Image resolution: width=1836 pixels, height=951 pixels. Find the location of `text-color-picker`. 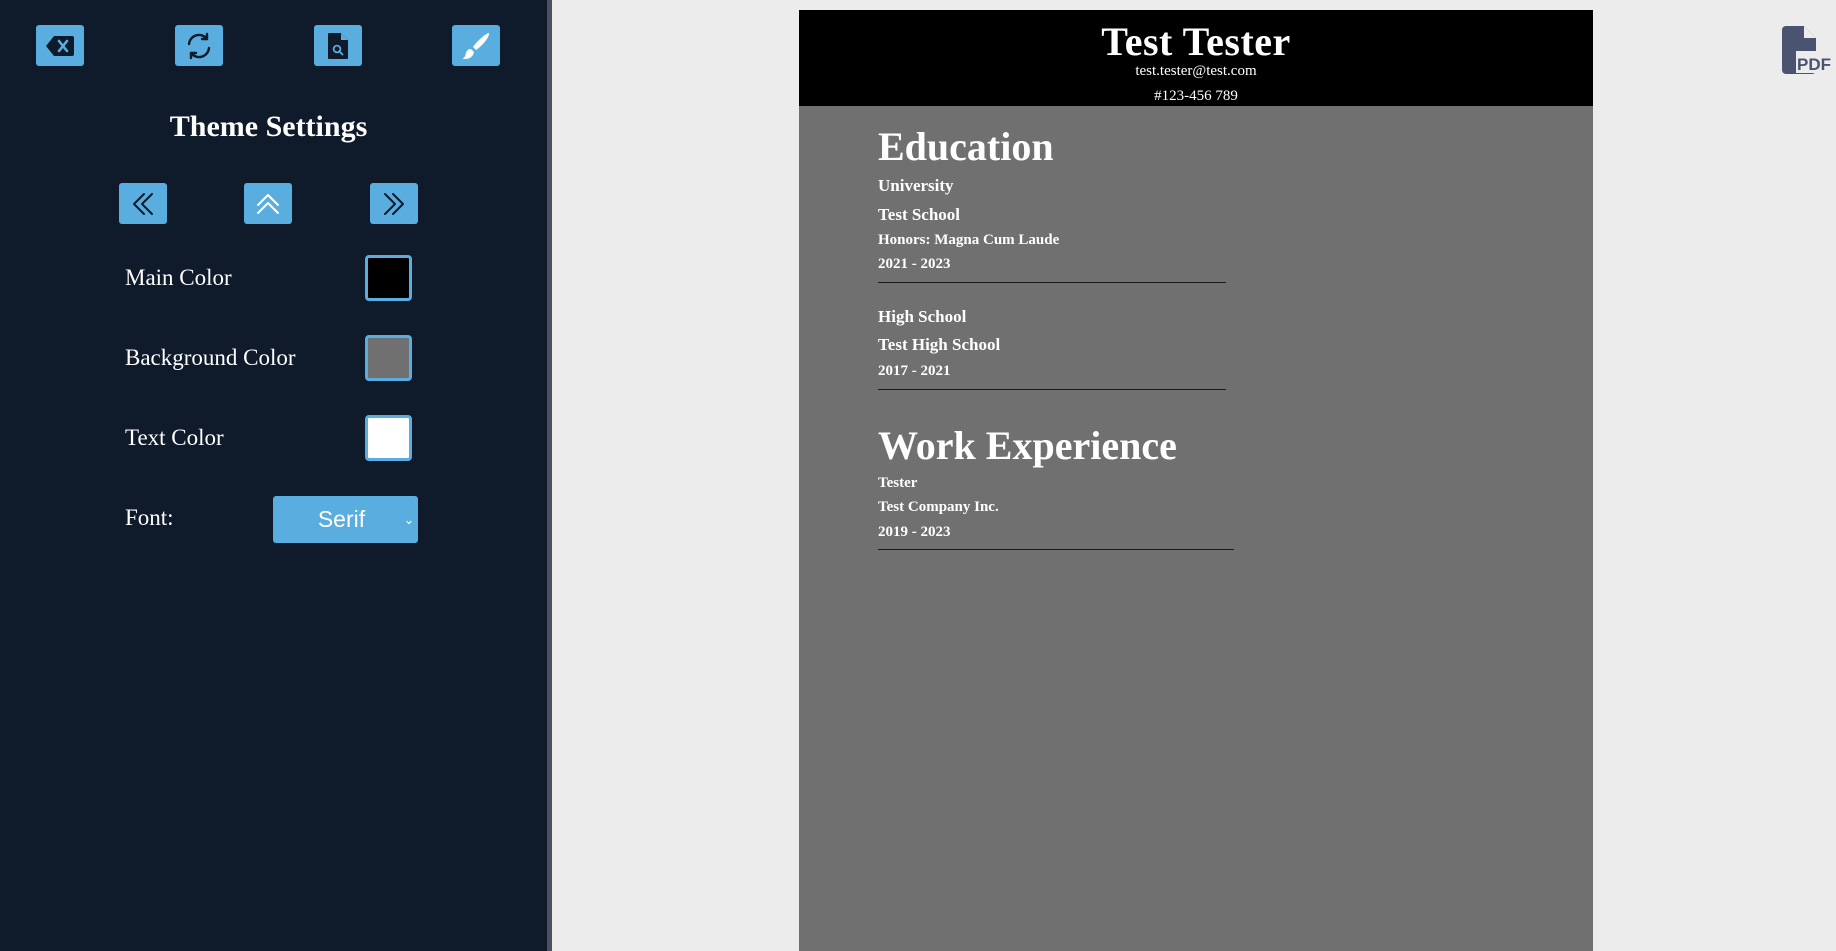

text-color-picker is located at coordinates (388, 438).